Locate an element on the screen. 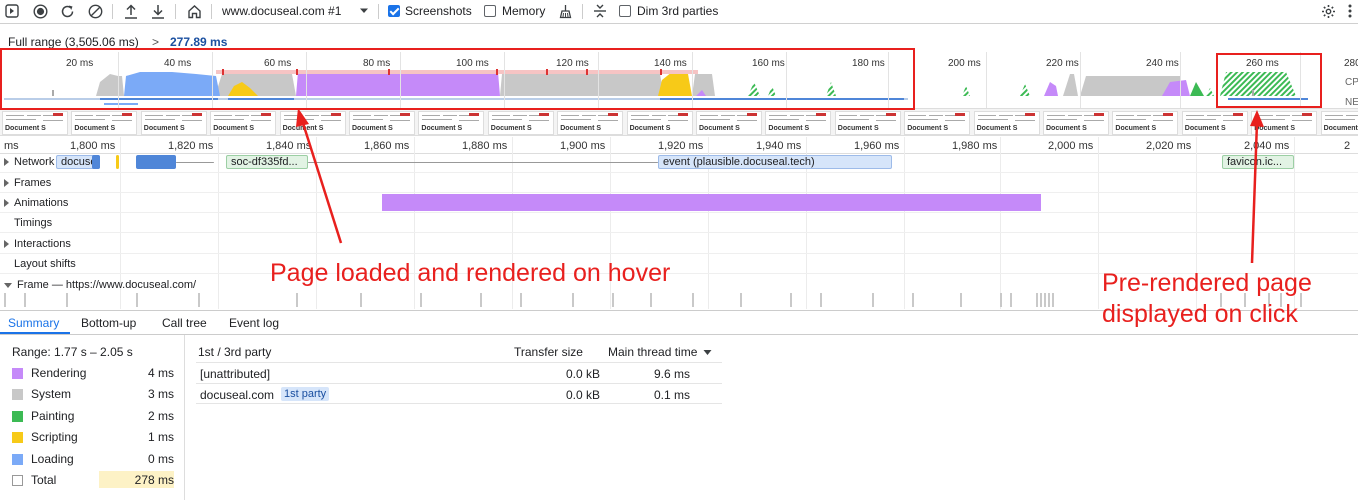  thumbnail-title: Document S is located at coordinates (303, 128).